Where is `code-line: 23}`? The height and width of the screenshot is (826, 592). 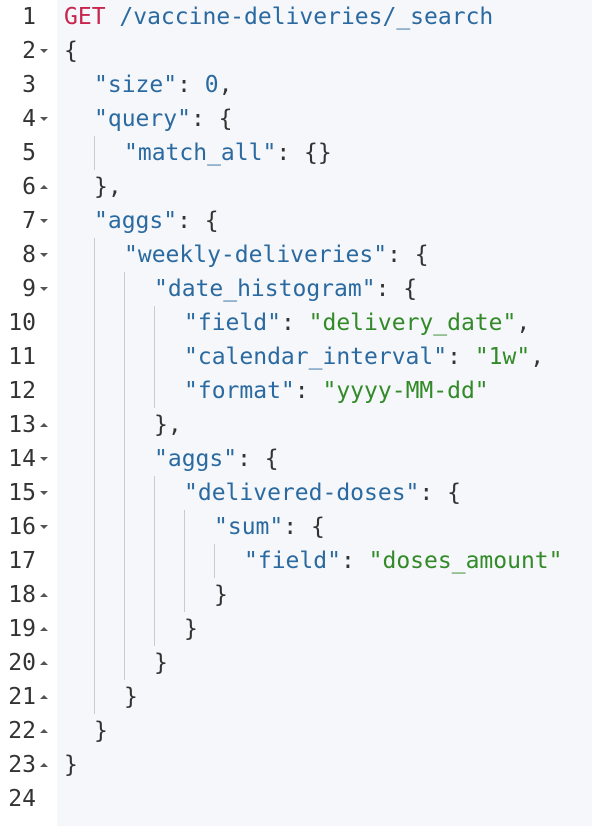 code-line: 23} is located at coordinates (296, 765).